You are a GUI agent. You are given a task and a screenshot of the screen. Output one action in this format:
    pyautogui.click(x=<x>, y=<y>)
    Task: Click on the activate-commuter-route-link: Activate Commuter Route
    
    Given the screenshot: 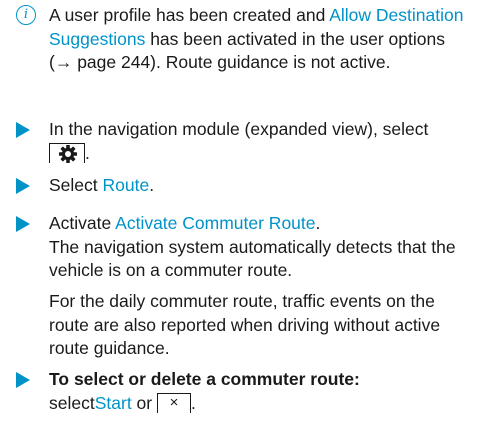 What is the action you would take?
    pyautogui.click(x=215, y=223)
    